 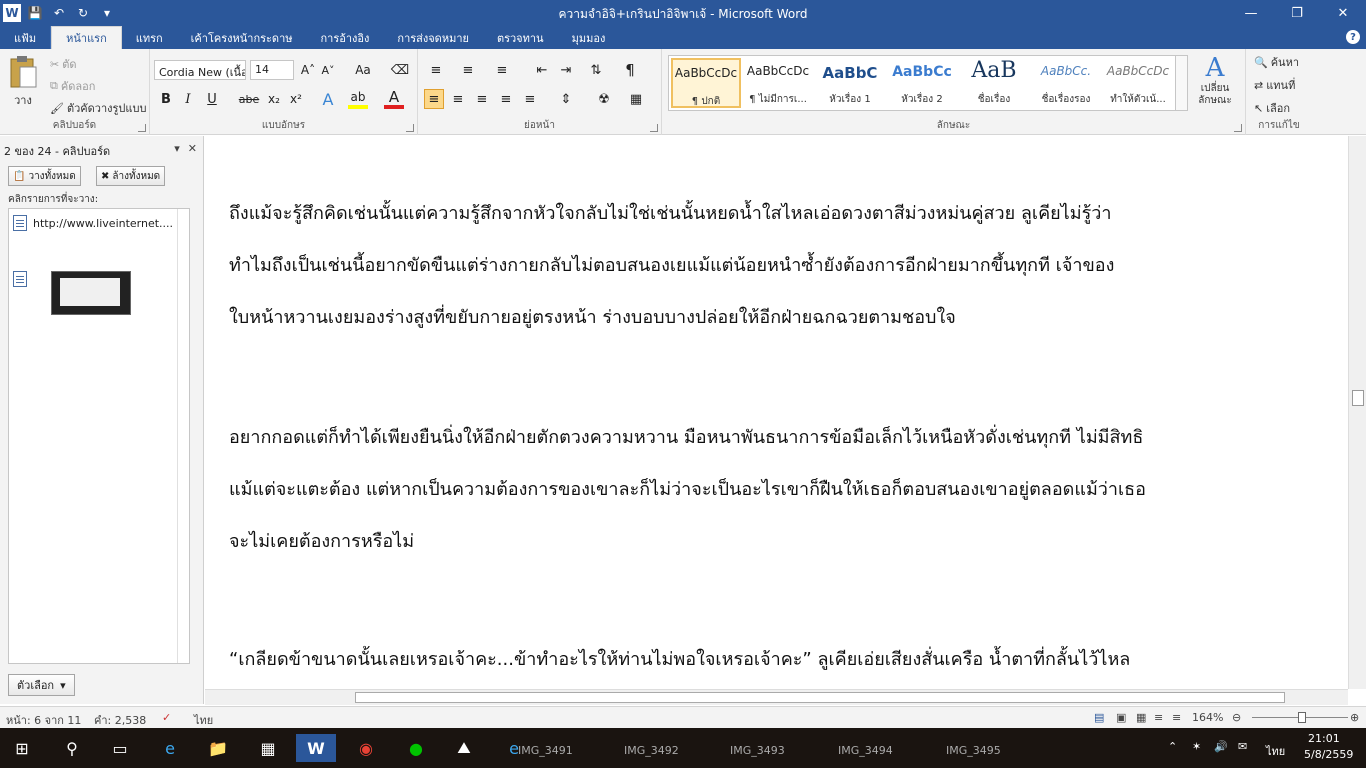 I want to click on maximize-button: ❐, so click(x=1297, y=13).